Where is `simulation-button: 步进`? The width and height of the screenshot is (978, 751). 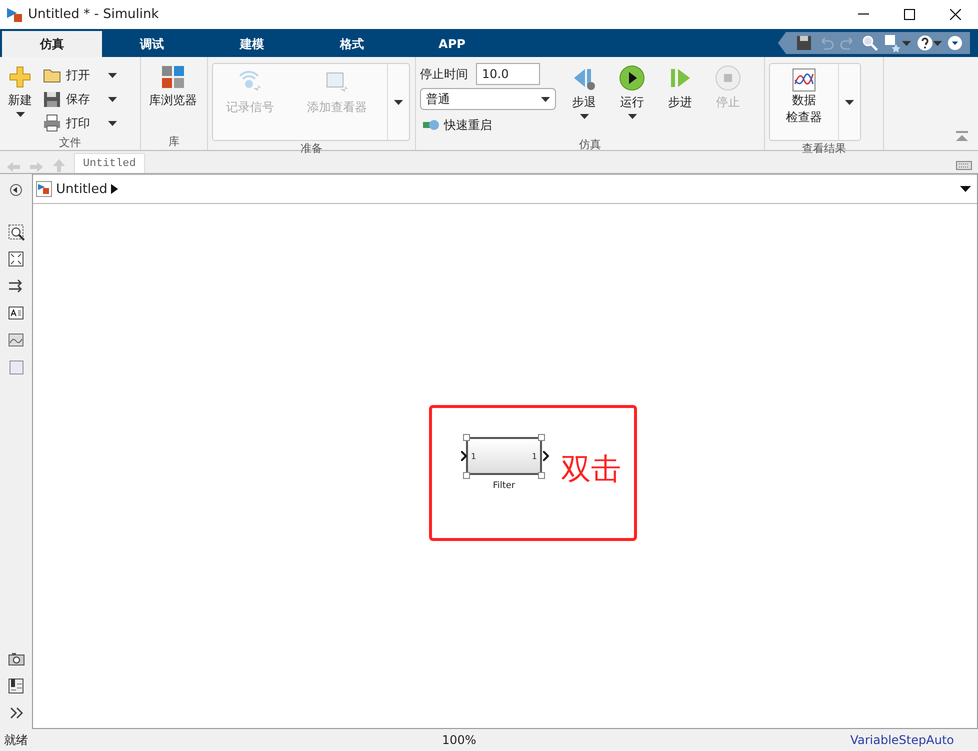 simulation-button: 步进 is located at coordinates (680, 88).